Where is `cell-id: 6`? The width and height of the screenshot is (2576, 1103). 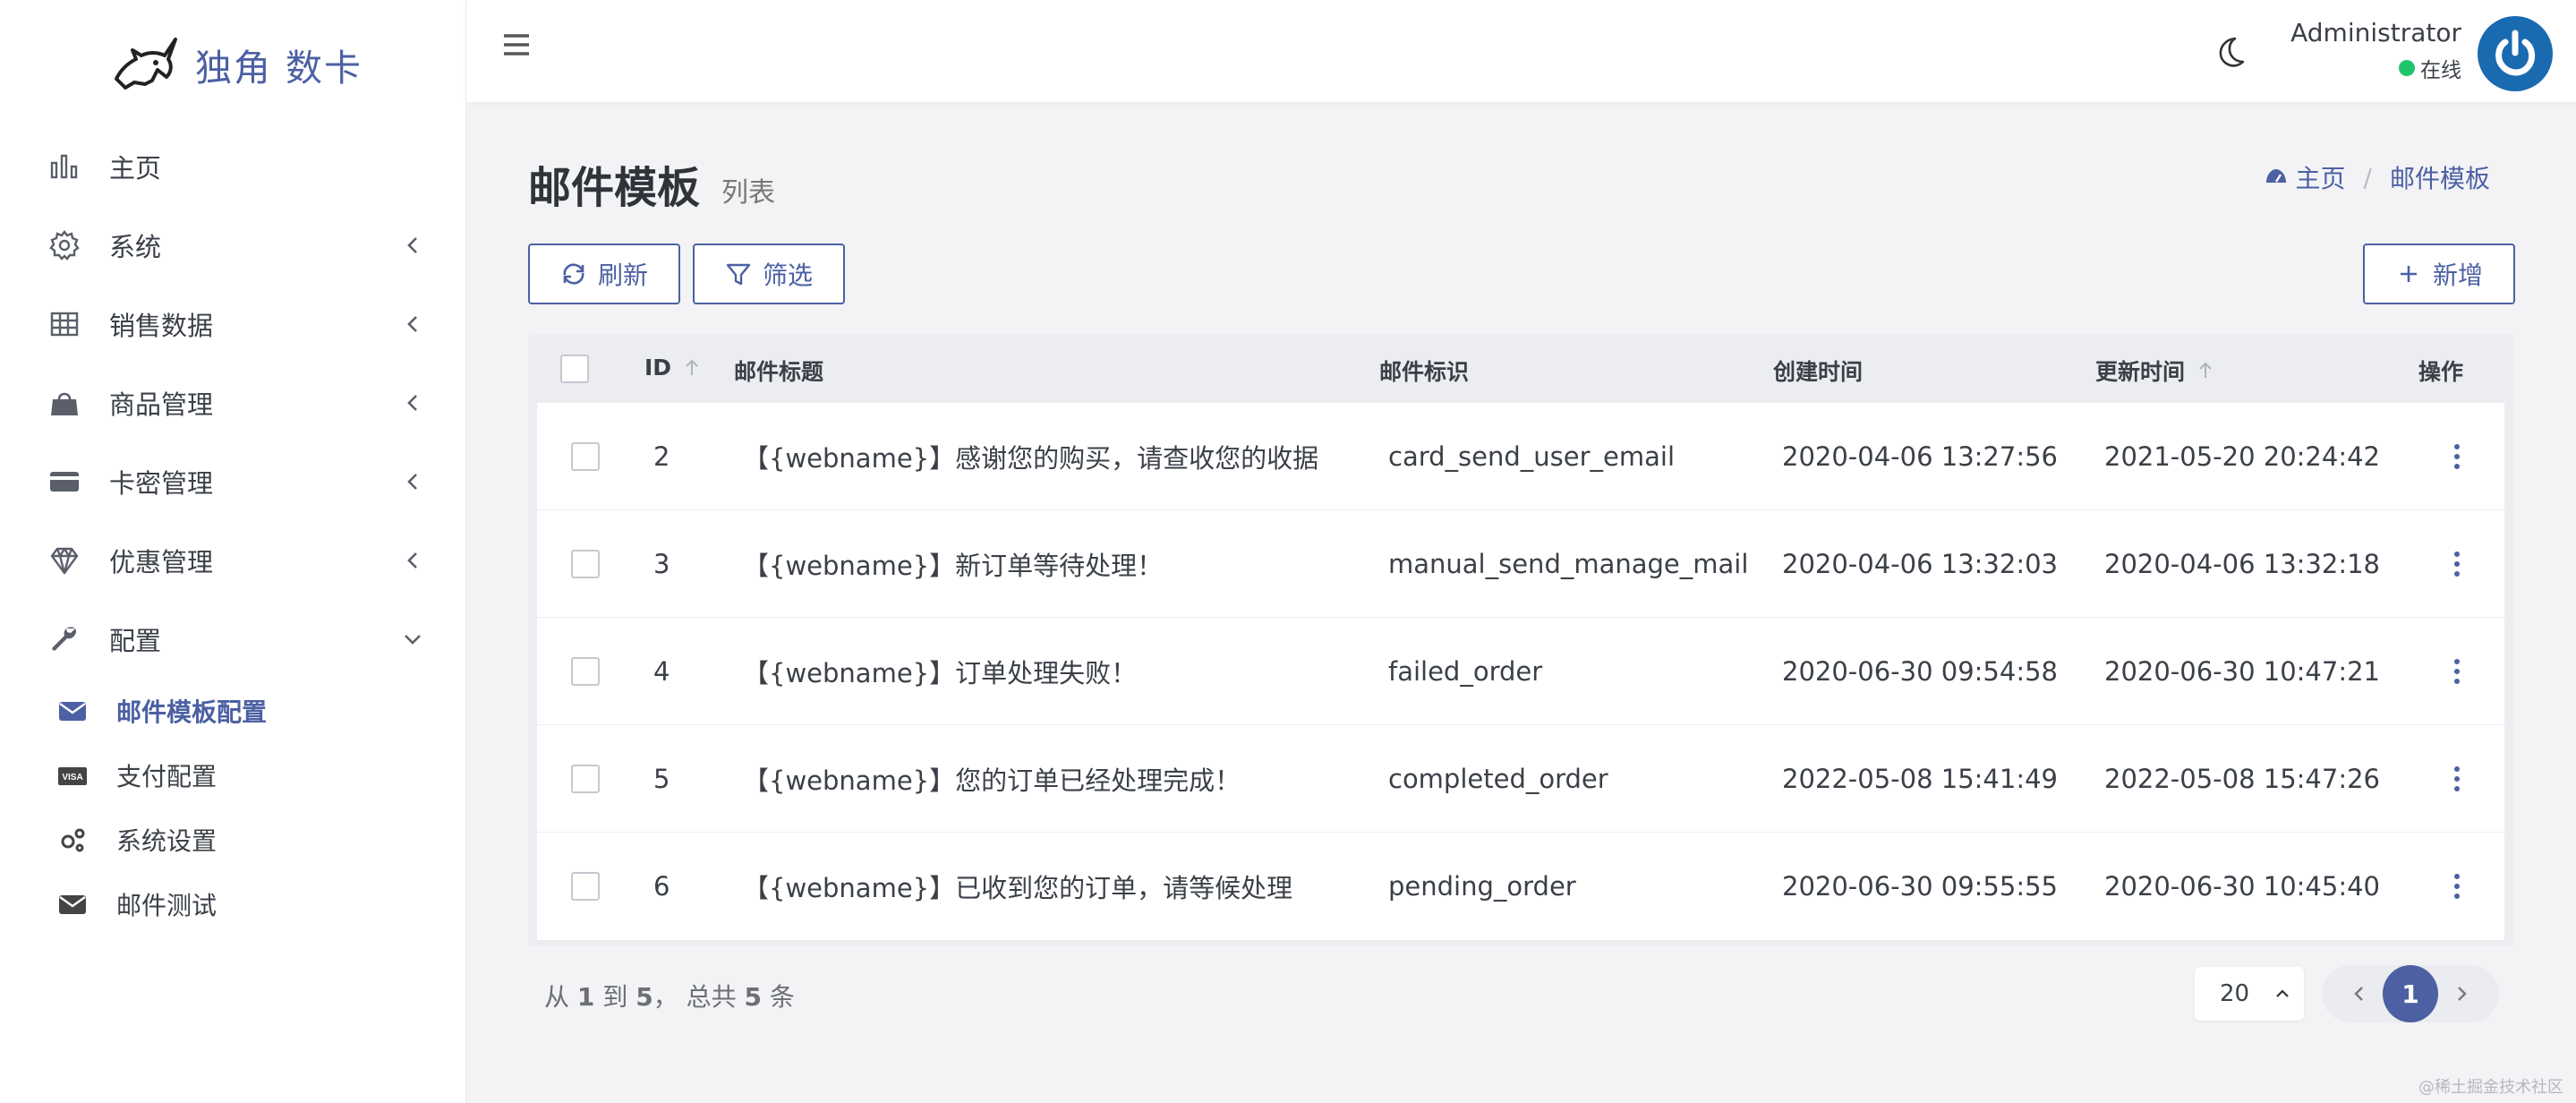 cell-id: 6 is located at coordinates (661, 886).